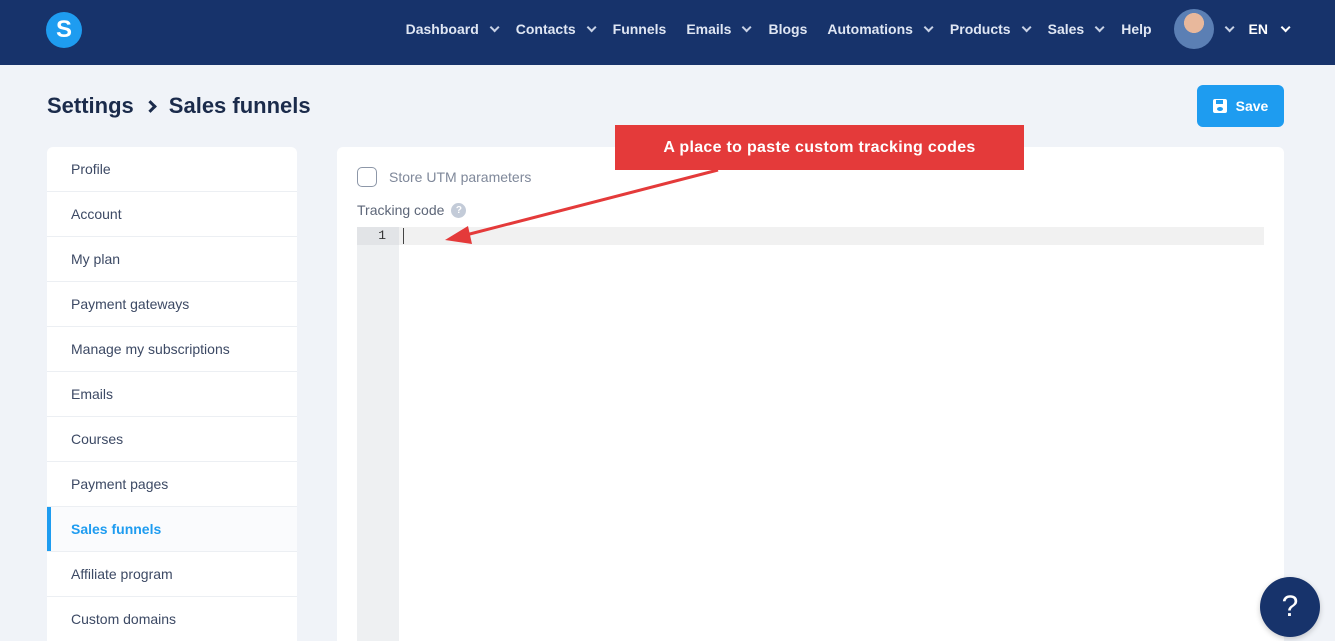 Image resolution: width=1335 pixels, height=641 pixels. Describe the element at coordinates (172, 439) in the screenshot. I see `sidebar-item-courses: Courses` at that location.